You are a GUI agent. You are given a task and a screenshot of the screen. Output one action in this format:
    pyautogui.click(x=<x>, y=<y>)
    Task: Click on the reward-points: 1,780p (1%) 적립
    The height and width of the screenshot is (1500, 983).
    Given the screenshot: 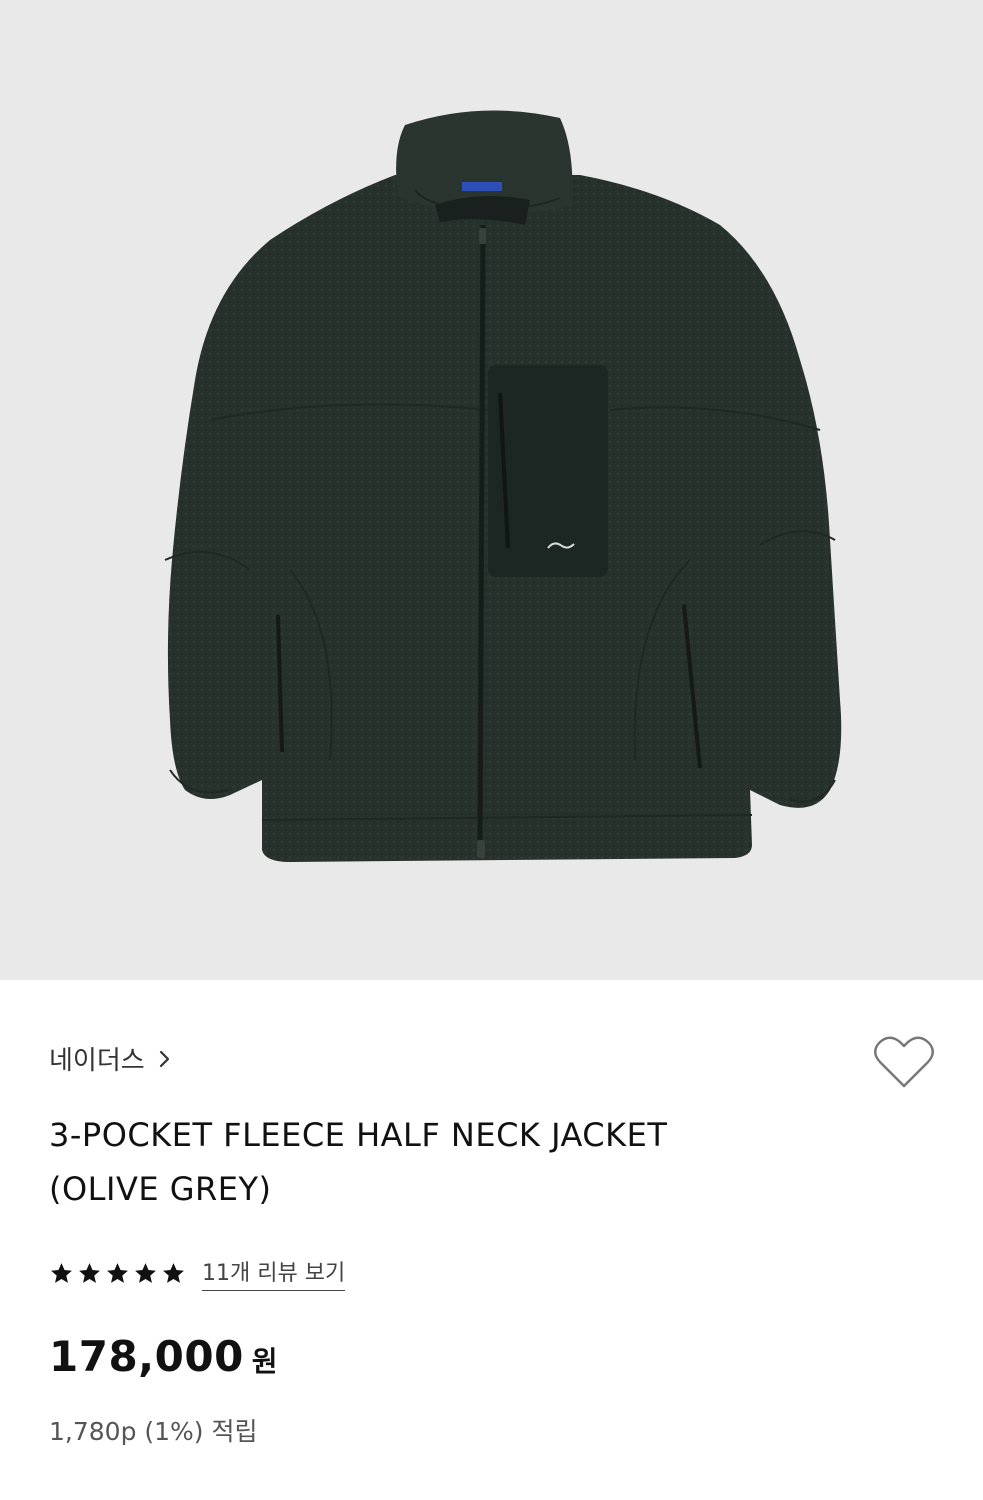 What is the action you would take?
    pyautogui.click(x=153, y=1431)
    